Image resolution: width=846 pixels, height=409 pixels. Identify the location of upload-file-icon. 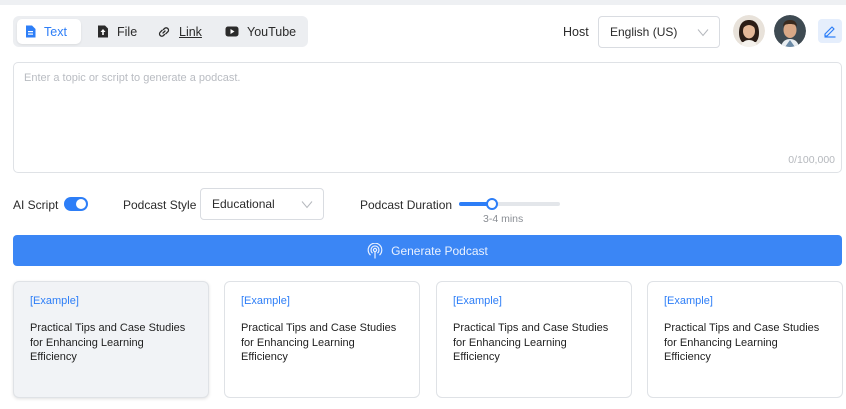
(103, 31).